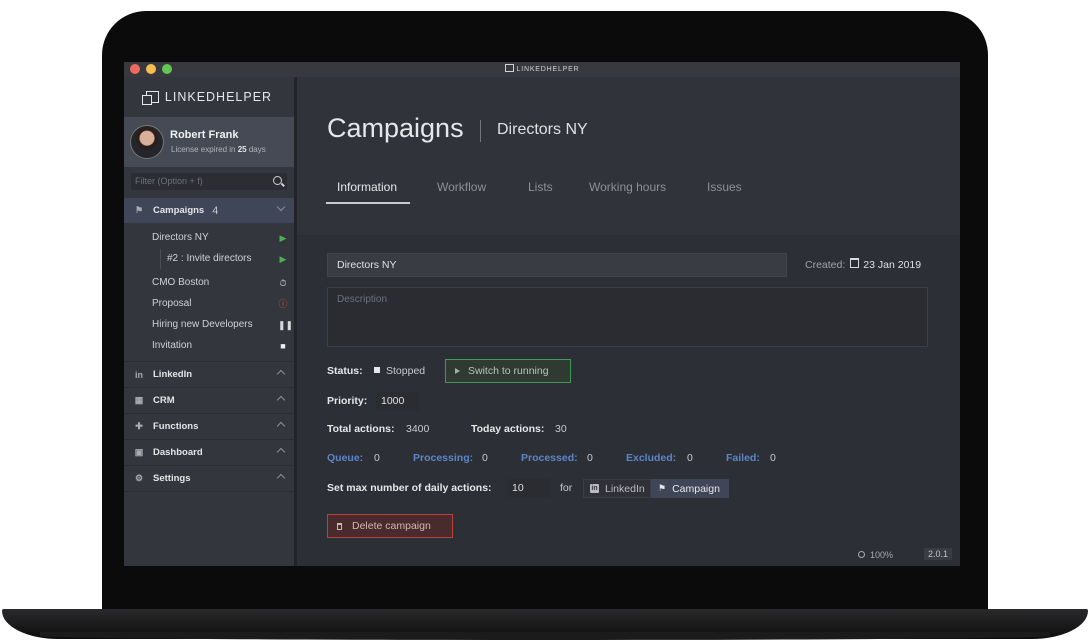  I want to click on window-titlebar: LINKEDHELPER, so click(542, 69).